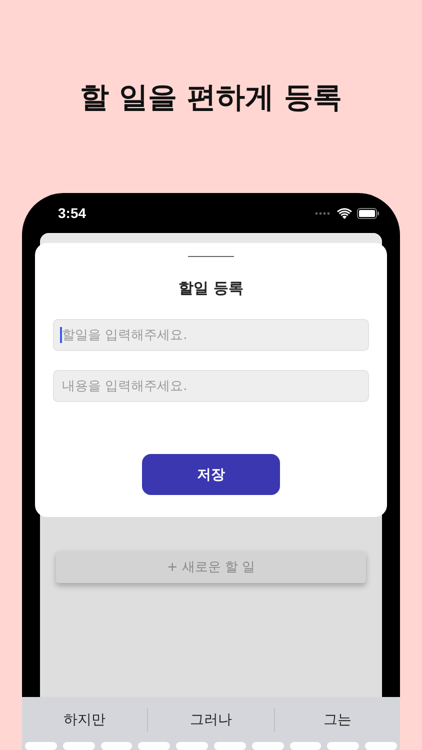  I want to click on battery-icon, so click(368, 213).